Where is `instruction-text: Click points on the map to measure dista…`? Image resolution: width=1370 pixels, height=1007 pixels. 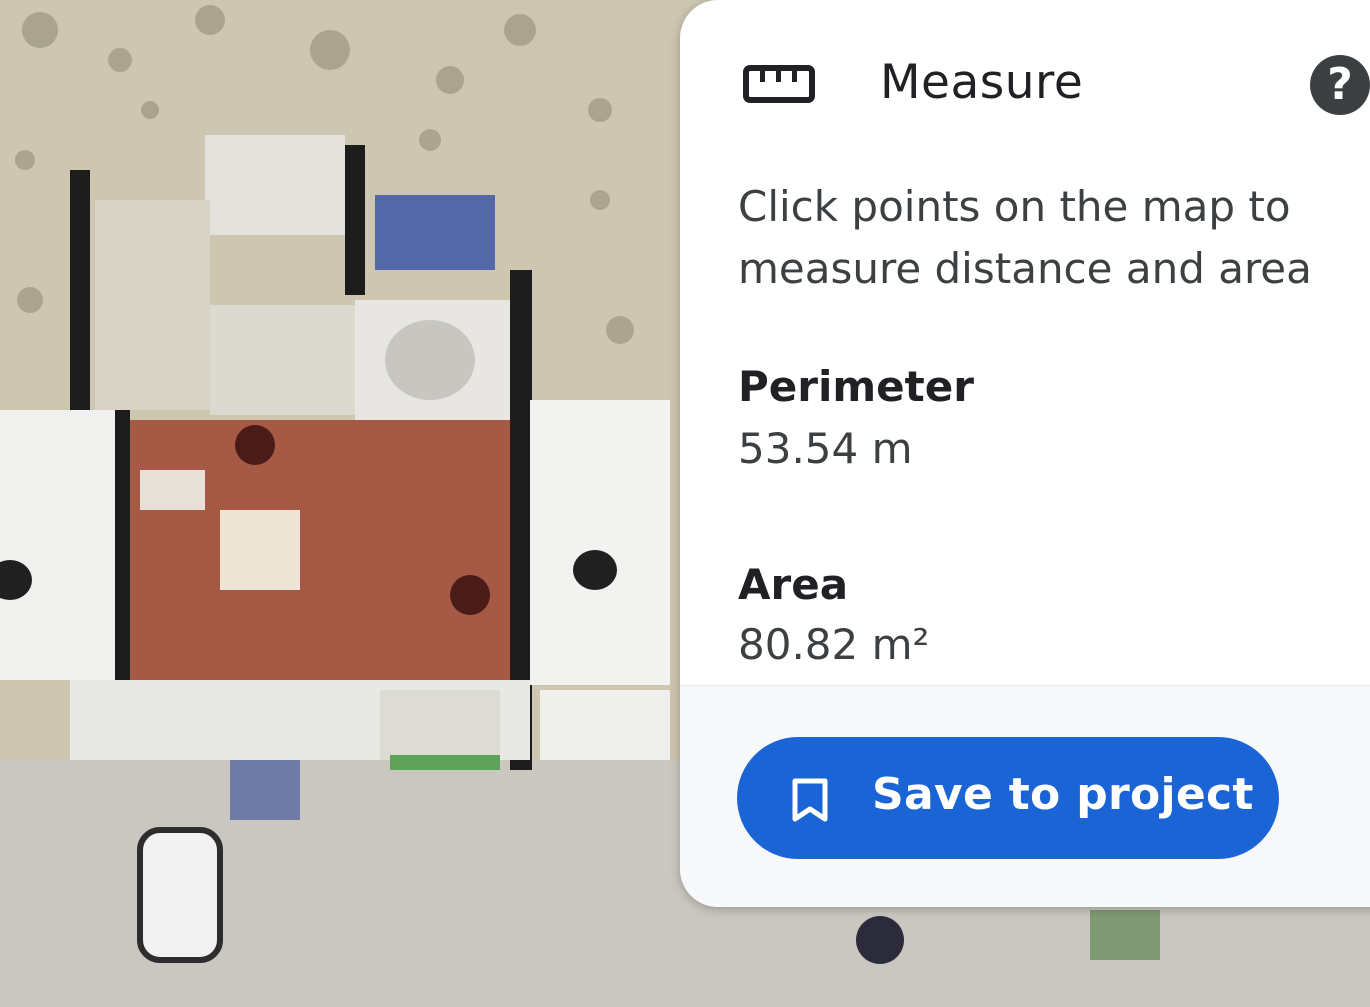 instruction-text: Click points on the map to measure dista… is located at coordinates (1025, 237).